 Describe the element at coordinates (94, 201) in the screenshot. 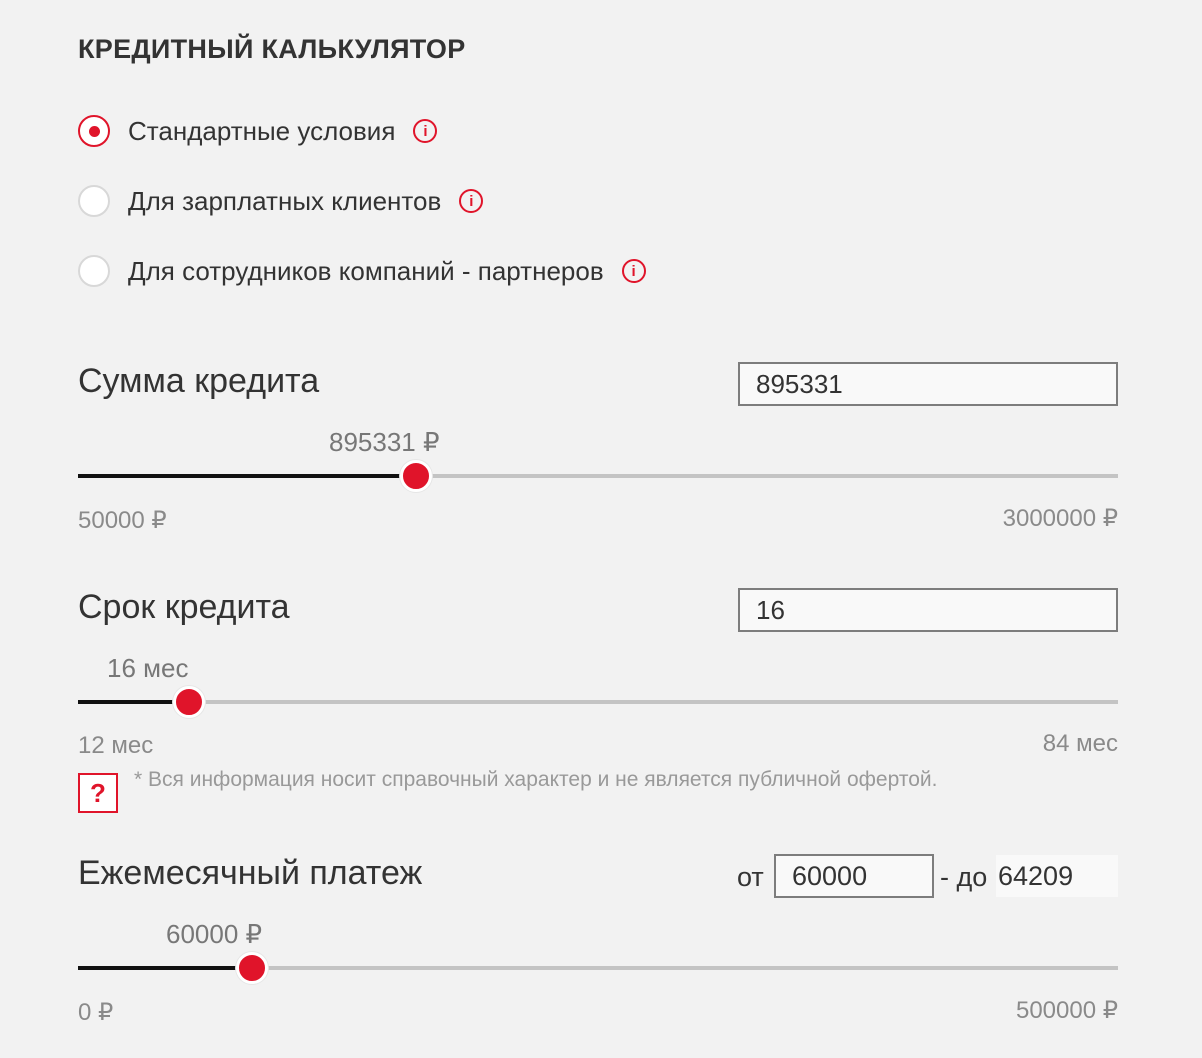

I see `radio-salary-clients` at that location.